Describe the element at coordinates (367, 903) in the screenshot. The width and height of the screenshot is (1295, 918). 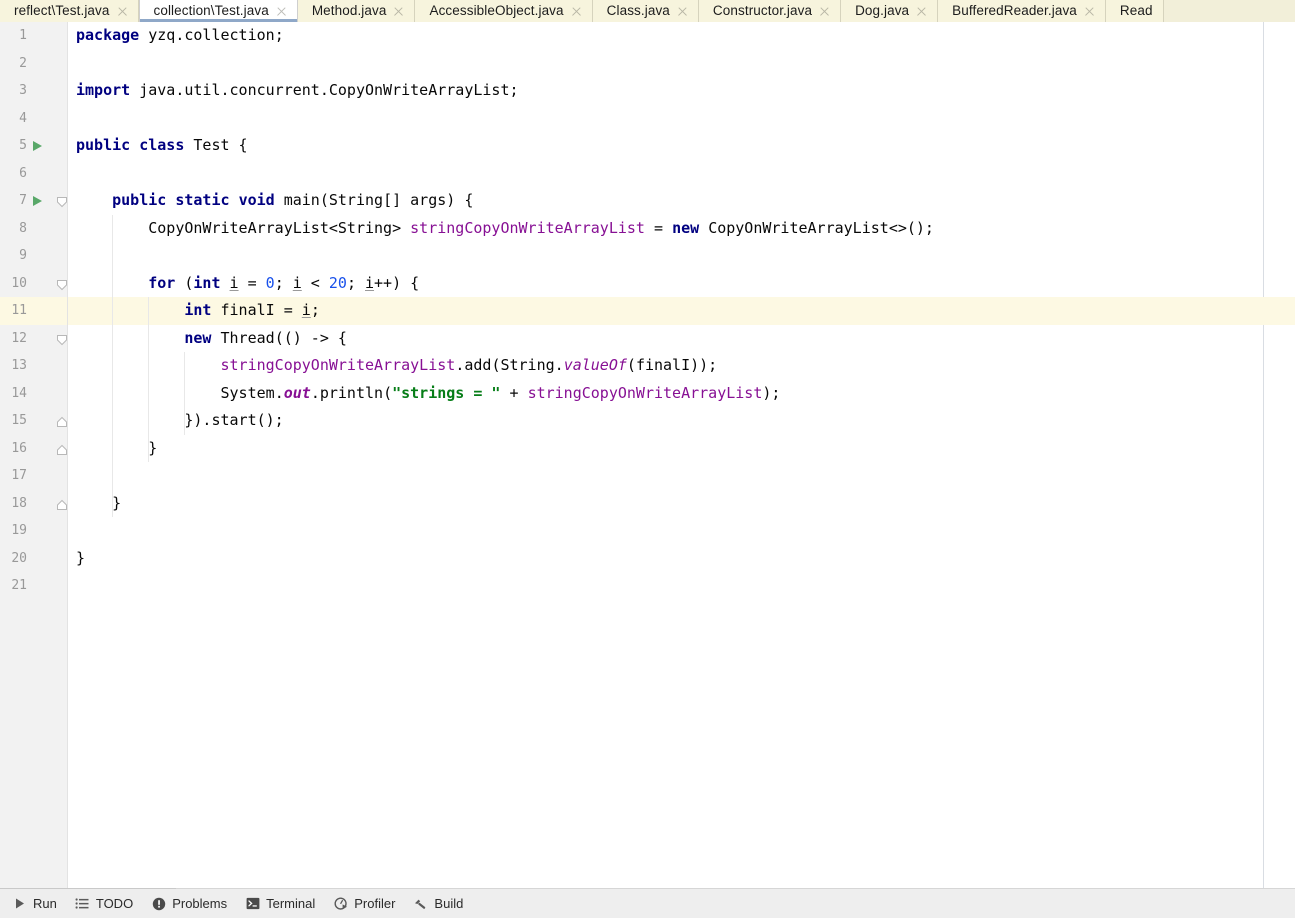
I see `status-bar-item-profiler: Profiler` at that location.